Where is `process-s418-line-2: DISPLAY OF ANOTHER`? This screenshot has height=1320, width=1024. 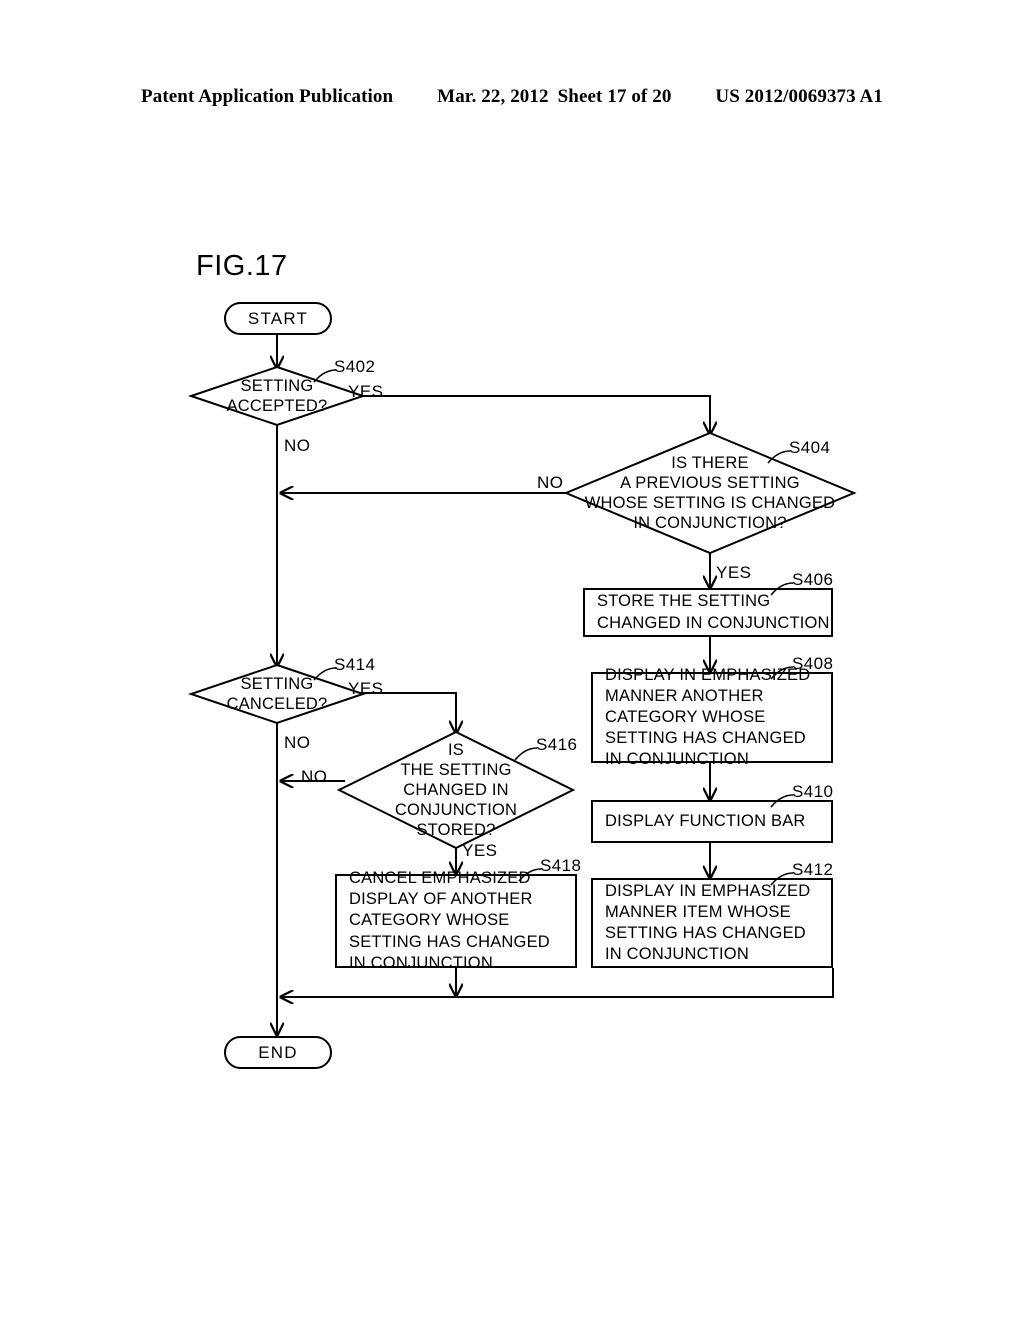 process-s418-line-2: DISPLAY OF ANOTHER is located at coordinates (441, 899).